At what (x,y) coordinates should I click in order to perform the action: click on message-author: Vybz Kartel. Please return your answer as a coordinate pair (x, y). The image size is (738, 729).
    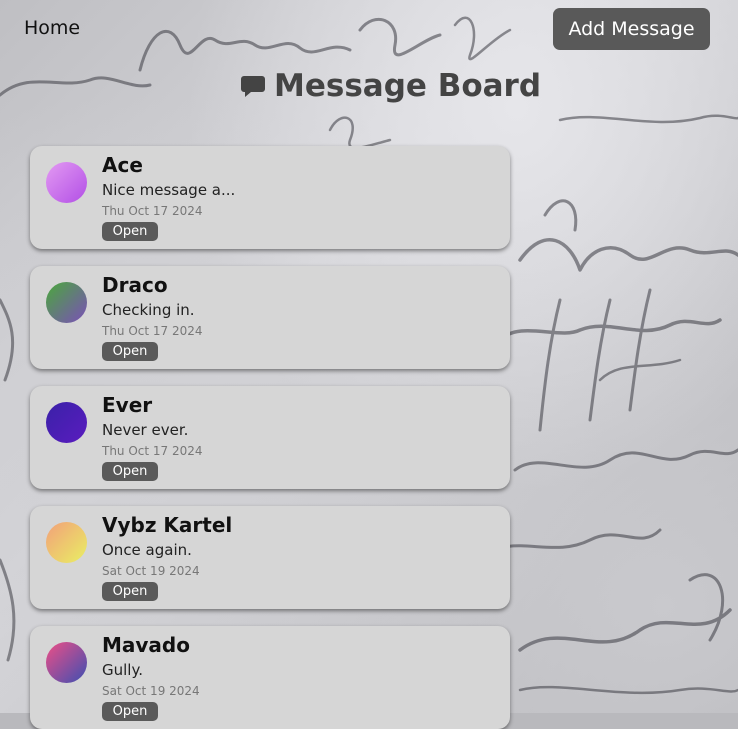
    Looking at the image, I should click on (167, 525).